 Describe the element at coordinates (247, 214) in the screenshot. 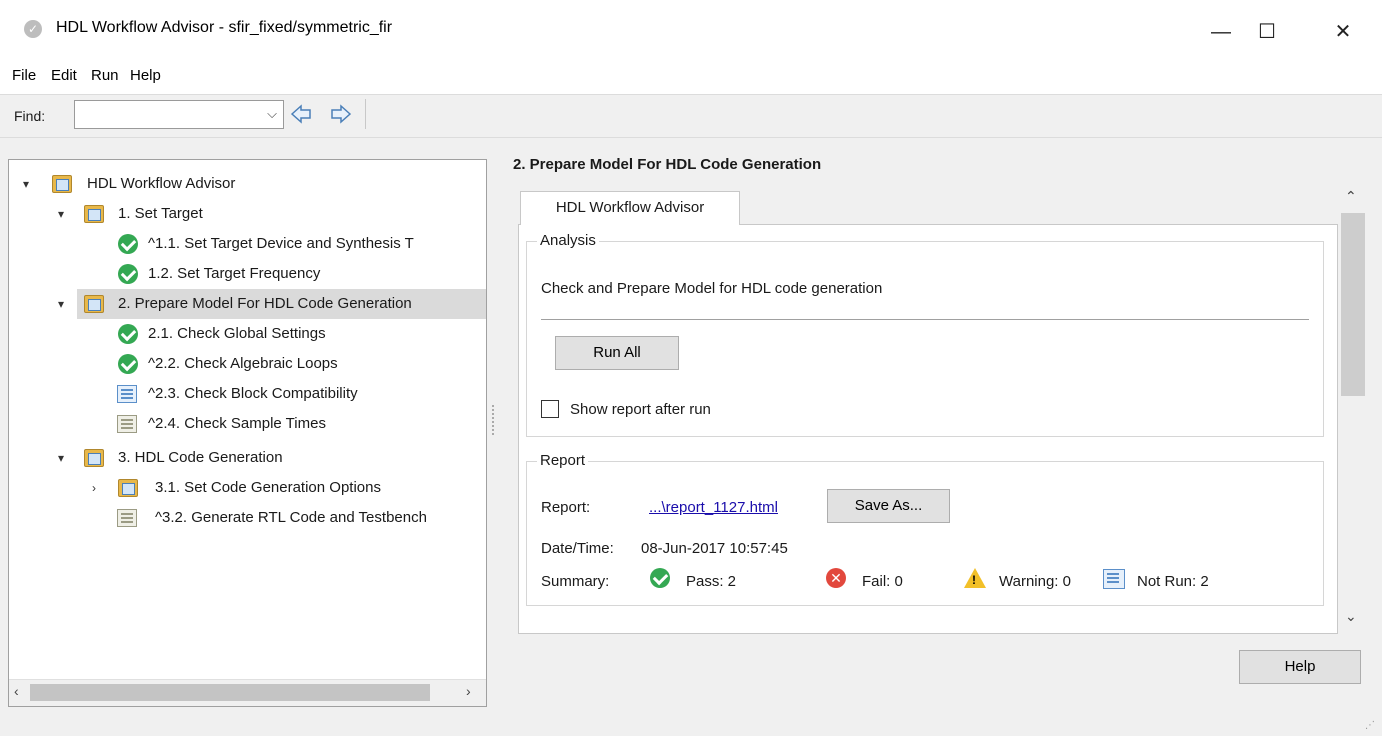

I see `tree-item-set-target: ▾ 1. Set Target` at that location.